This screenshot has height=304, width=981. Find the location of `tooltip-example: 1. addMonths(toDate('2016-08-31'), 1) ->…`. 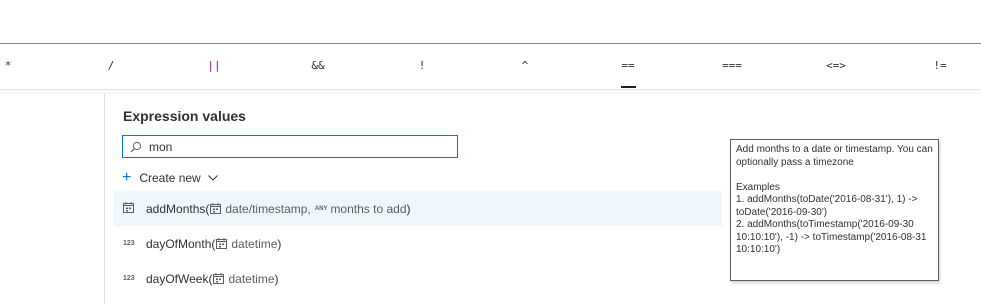

tooltip-example: 1. addMonths(toDate('2016-08-31'), 1) ->… is located at coordinates (828, 206).